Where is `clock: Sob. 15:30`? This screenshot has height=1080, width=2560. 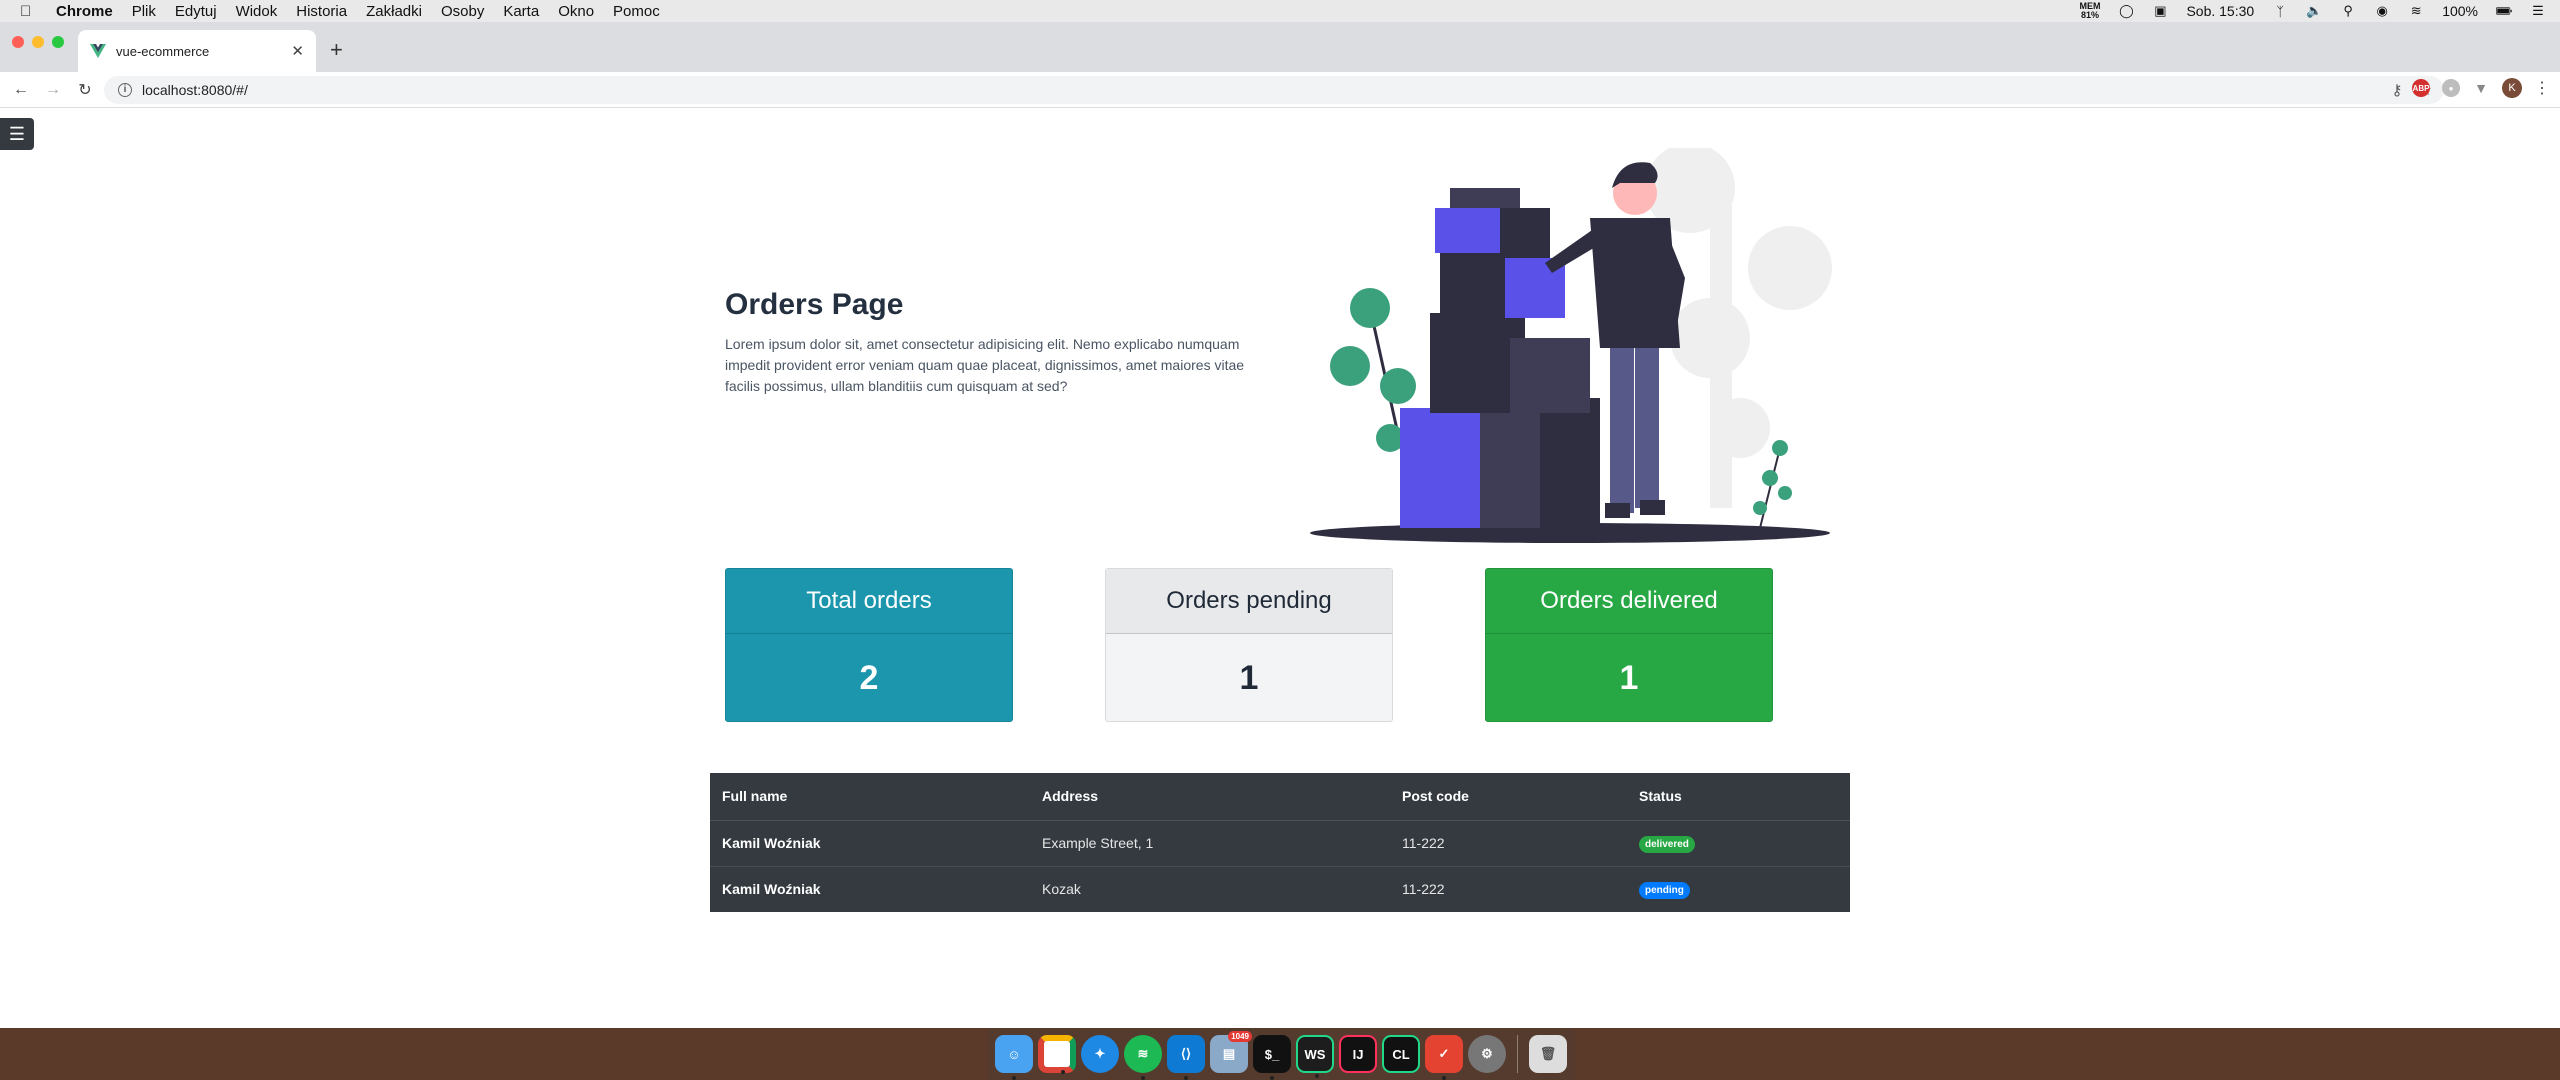
clock: Sob. 15:30 is located at coordinates (2220, 11).